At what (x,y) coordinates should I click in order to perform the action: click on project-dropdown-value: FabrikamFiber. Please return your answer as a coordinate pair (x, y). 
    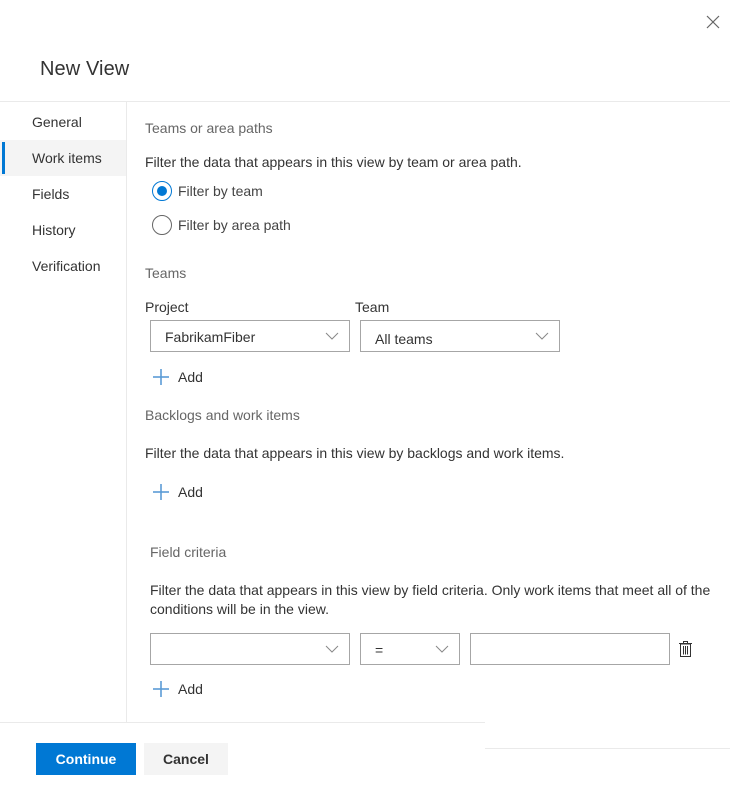
    Looking at the image, I should click on (210, 337).